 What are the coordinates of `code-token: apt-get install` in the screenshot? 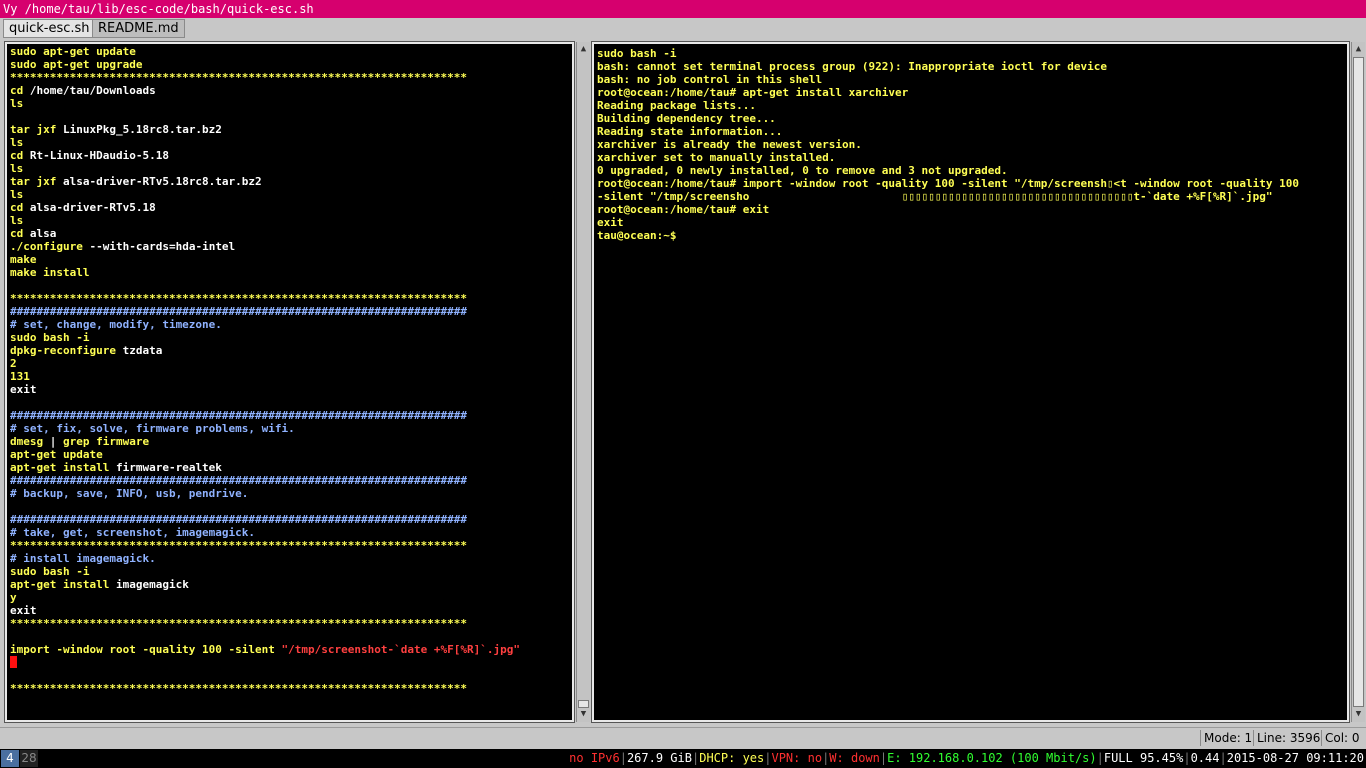 It's located at (63, 467).